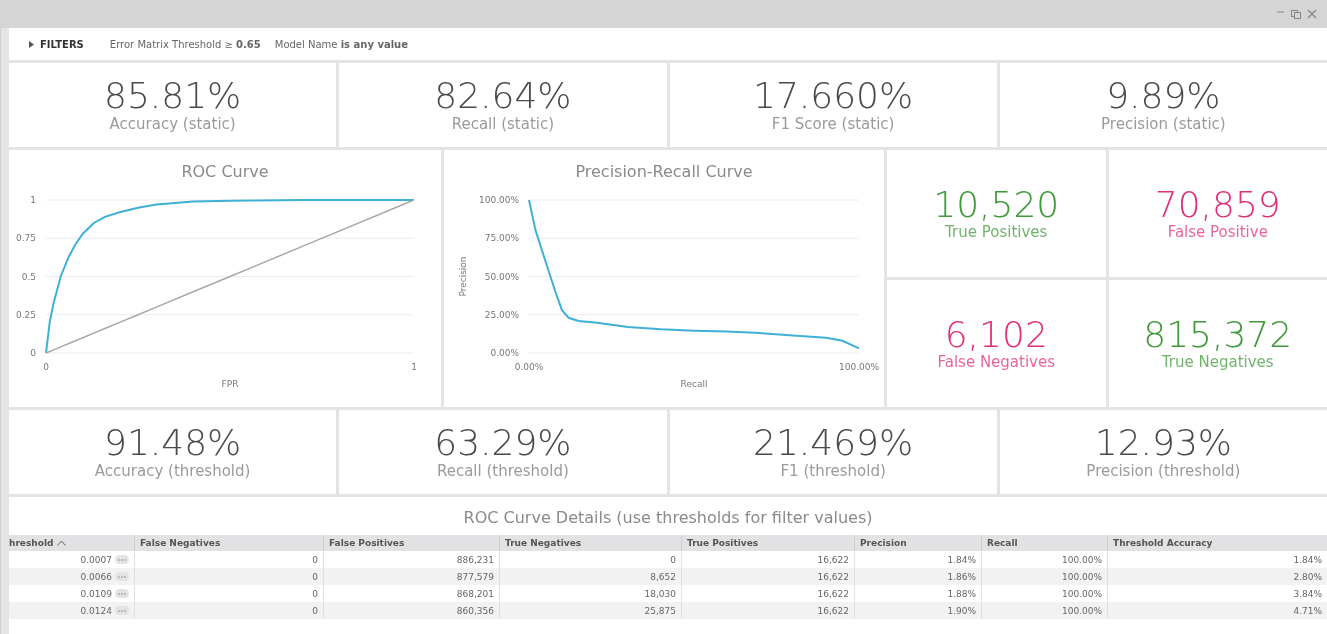 The image size is (1327, 634). Describe the element at coordinates (1163, 470) in the screenshot. I see `metric-label: Precision (threshold)` at that location.